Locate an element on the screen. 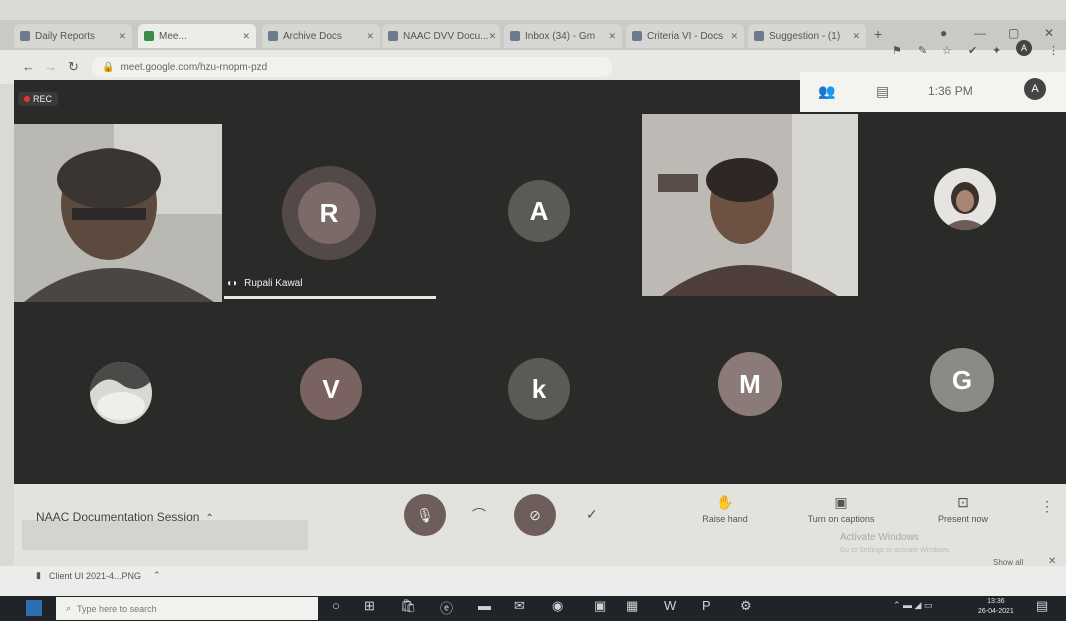  browser-tab: Daily Reports ✕ is located at coordinates (73, 36).